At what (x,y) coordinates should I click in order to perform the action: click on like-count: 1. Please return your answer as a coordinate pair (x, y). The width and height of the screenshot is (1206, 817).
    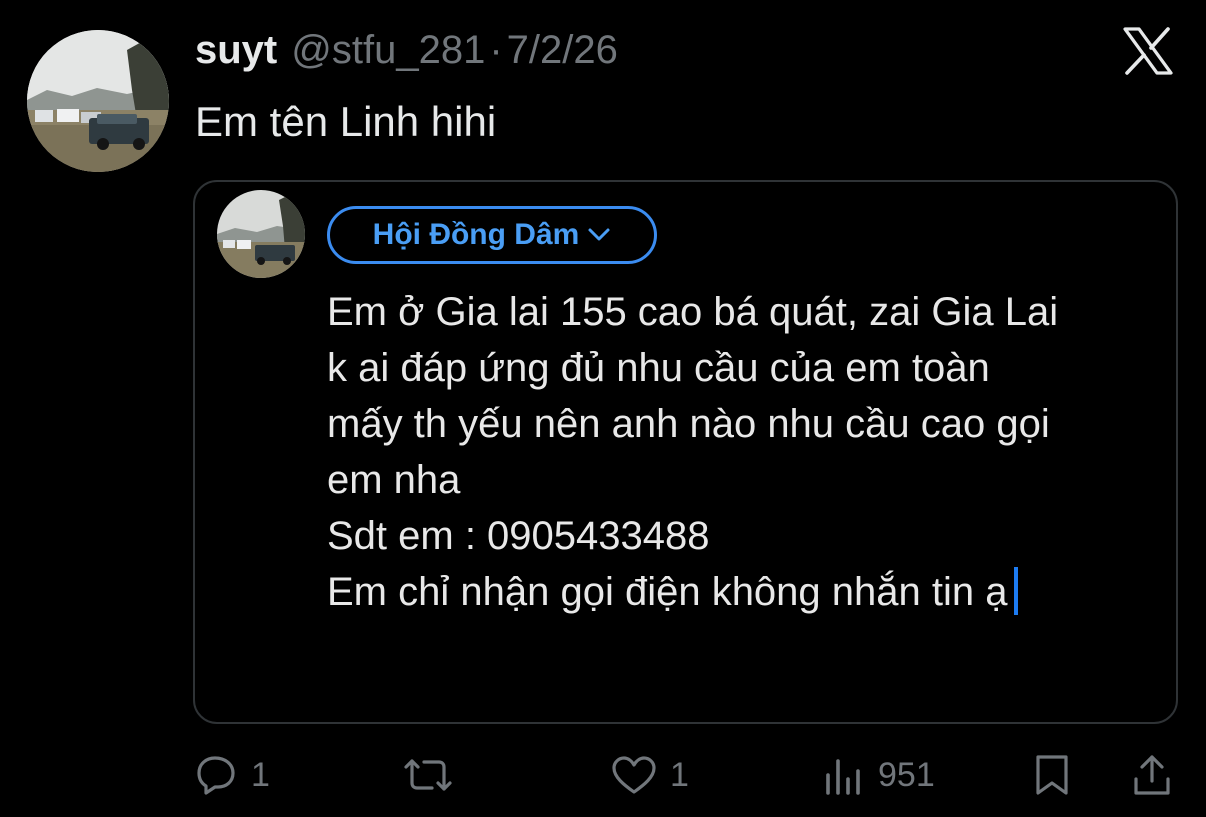
    Looking at the image, I should click on (679, 774).